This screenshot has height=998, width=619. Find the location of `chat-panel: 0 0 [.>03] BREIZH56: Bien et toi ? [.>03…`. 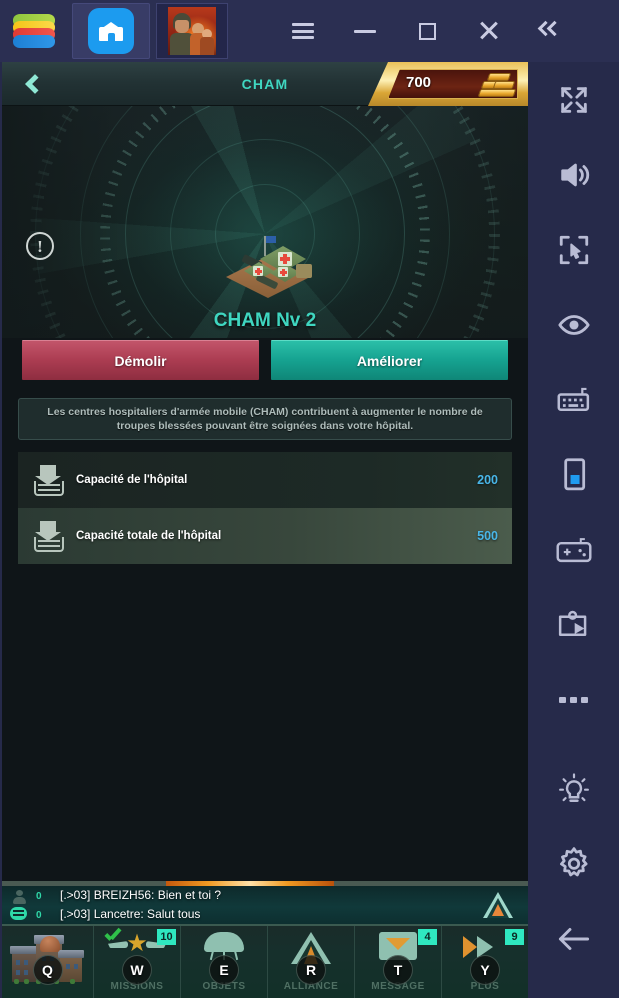

chat-panel: 0 0 [.>03] BREIZH56: Bien et toi ? [.>03… is located at coordinates (265, 905).